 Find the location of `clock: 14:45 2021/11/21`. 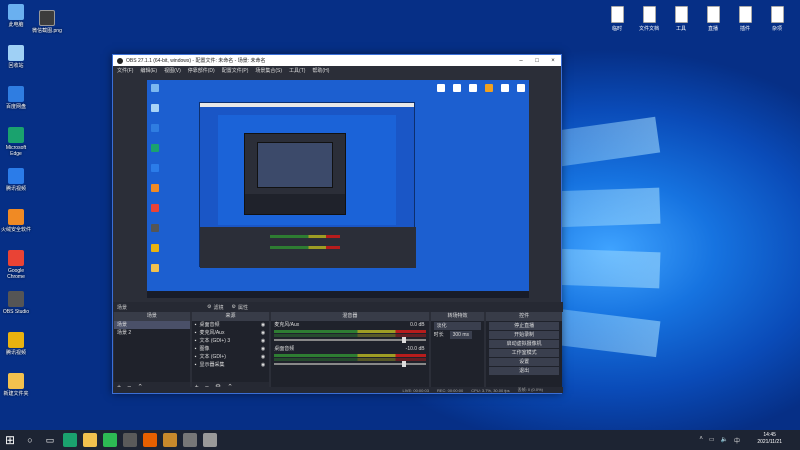

clock: 14:45 2021/11/21 is located at coordinates (769, 439).